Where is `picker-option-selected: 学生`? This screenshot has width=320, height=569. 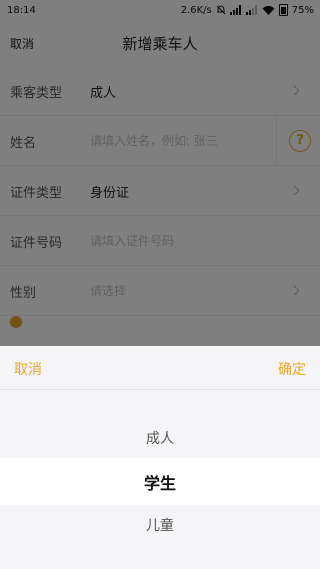
picker-option-selected: 学生 is located at coordinates (160, 482).